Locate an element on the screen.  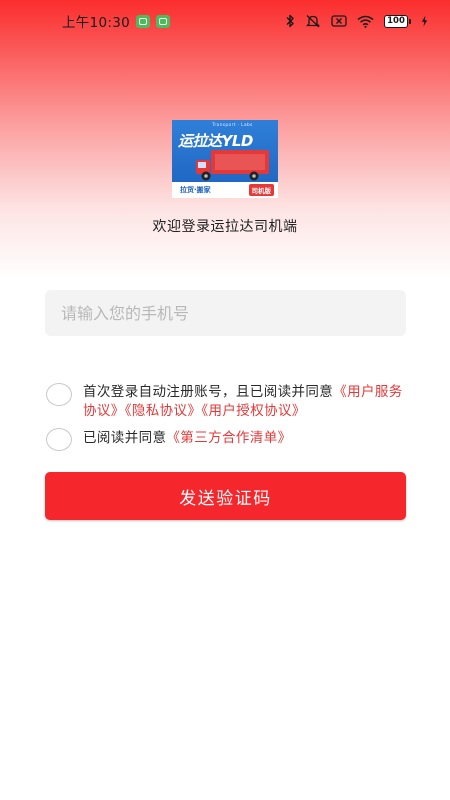
agree-third-party-radio is located at coordinates (59, 439).